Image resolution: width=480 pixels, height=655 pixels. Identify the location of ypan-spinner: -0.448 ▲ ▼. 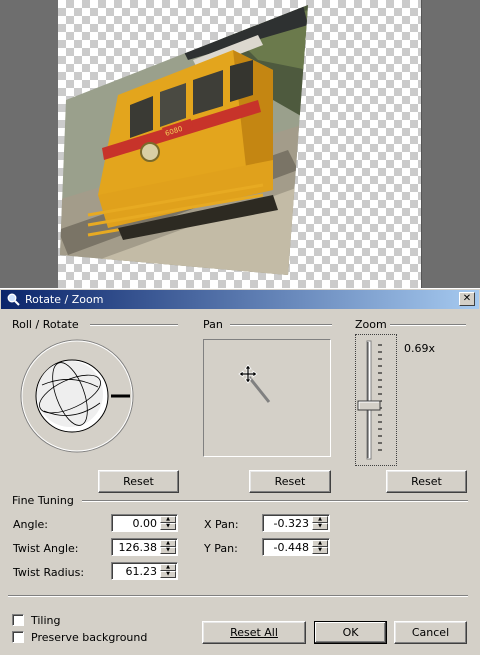
(296, 547).